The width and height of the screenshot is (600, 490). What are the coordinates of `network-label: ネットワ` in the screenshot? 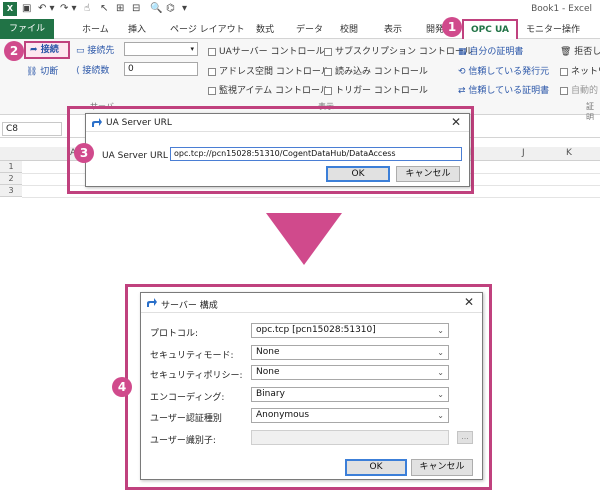 It's located at (585, 72).